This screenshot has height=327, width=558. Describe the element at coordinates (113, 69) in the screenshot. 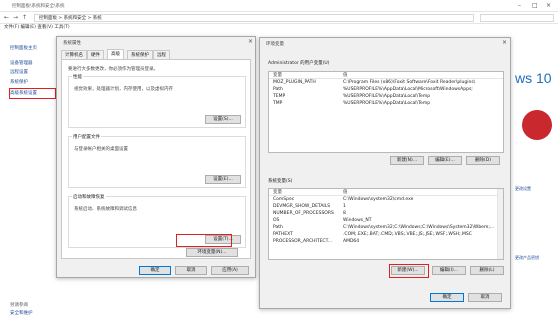

I see `admin-note: 要进行大多数更改，你必须作为管理员登录。` at that location.